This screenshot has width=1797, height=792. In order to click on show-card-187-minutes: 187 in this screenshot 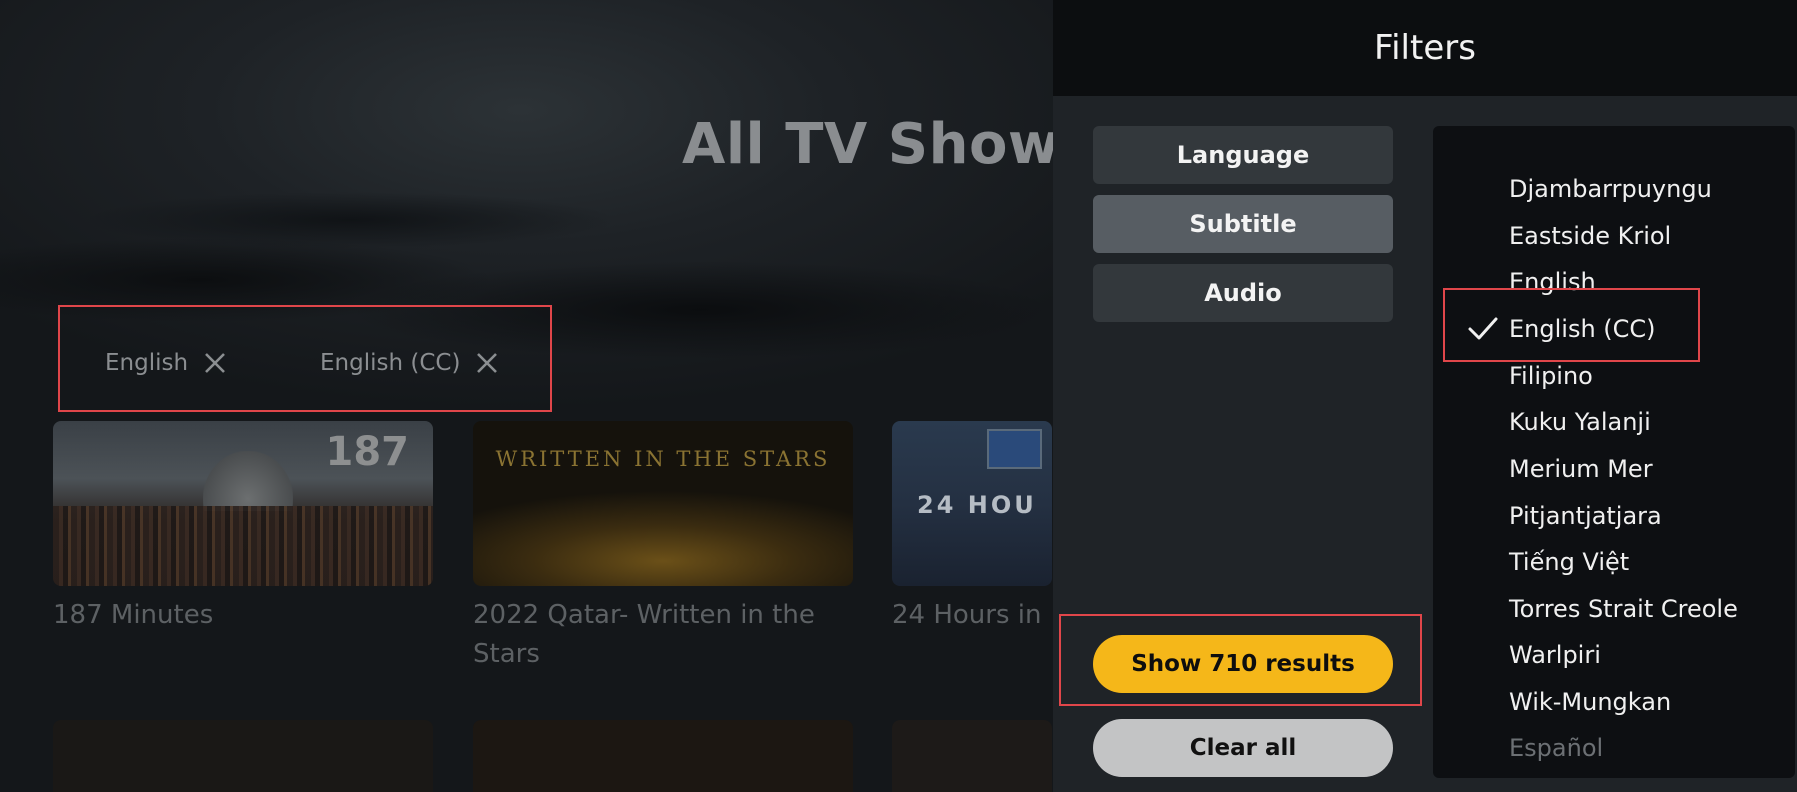, I will do `click(243, 503)`.